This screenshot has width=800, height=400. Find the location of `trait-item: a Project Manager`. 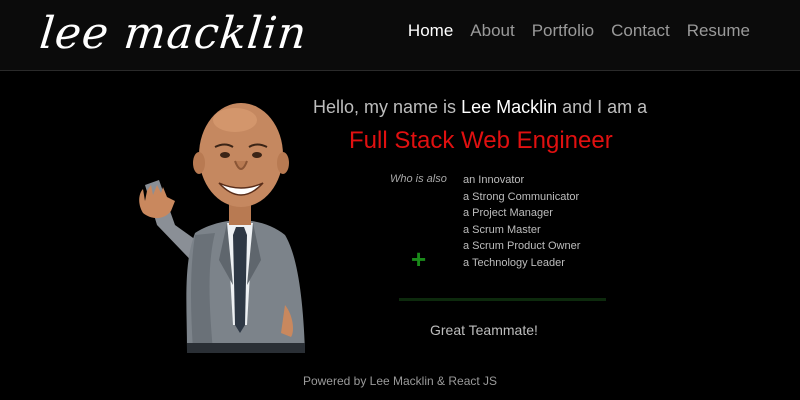

trait-item: a Project Manager is located at coordinates (508, 213).